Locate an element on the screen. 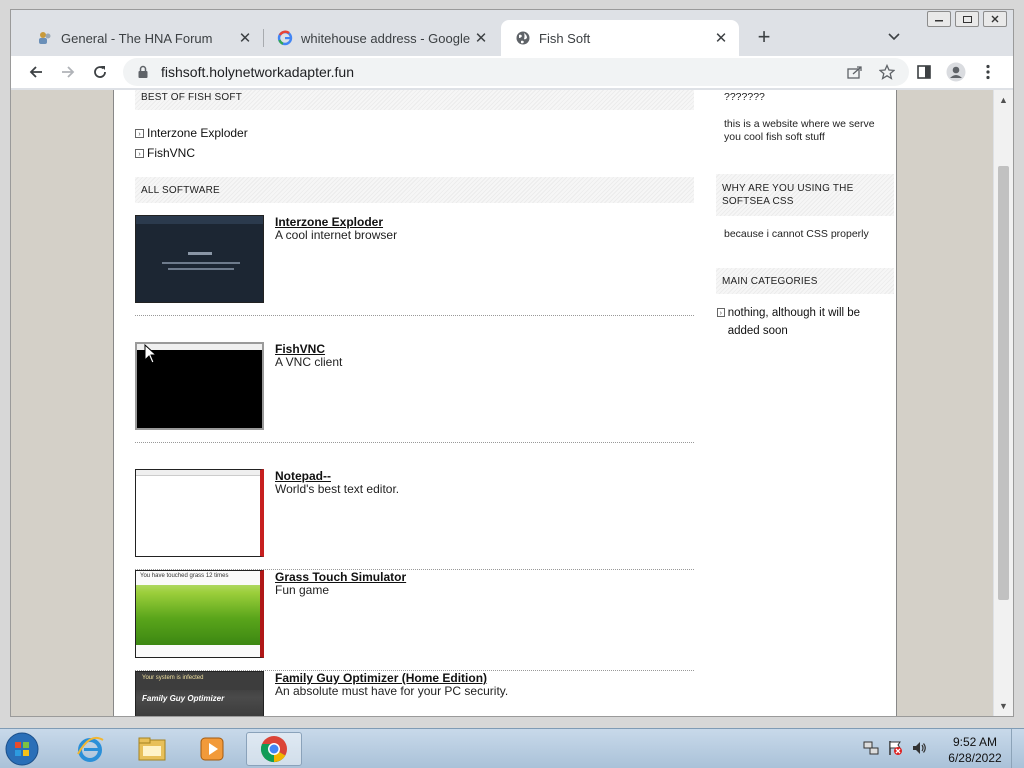 The width and height of the screenshot is (1024, 768). bookmark-star-icon is located at coordinates (887, 72).